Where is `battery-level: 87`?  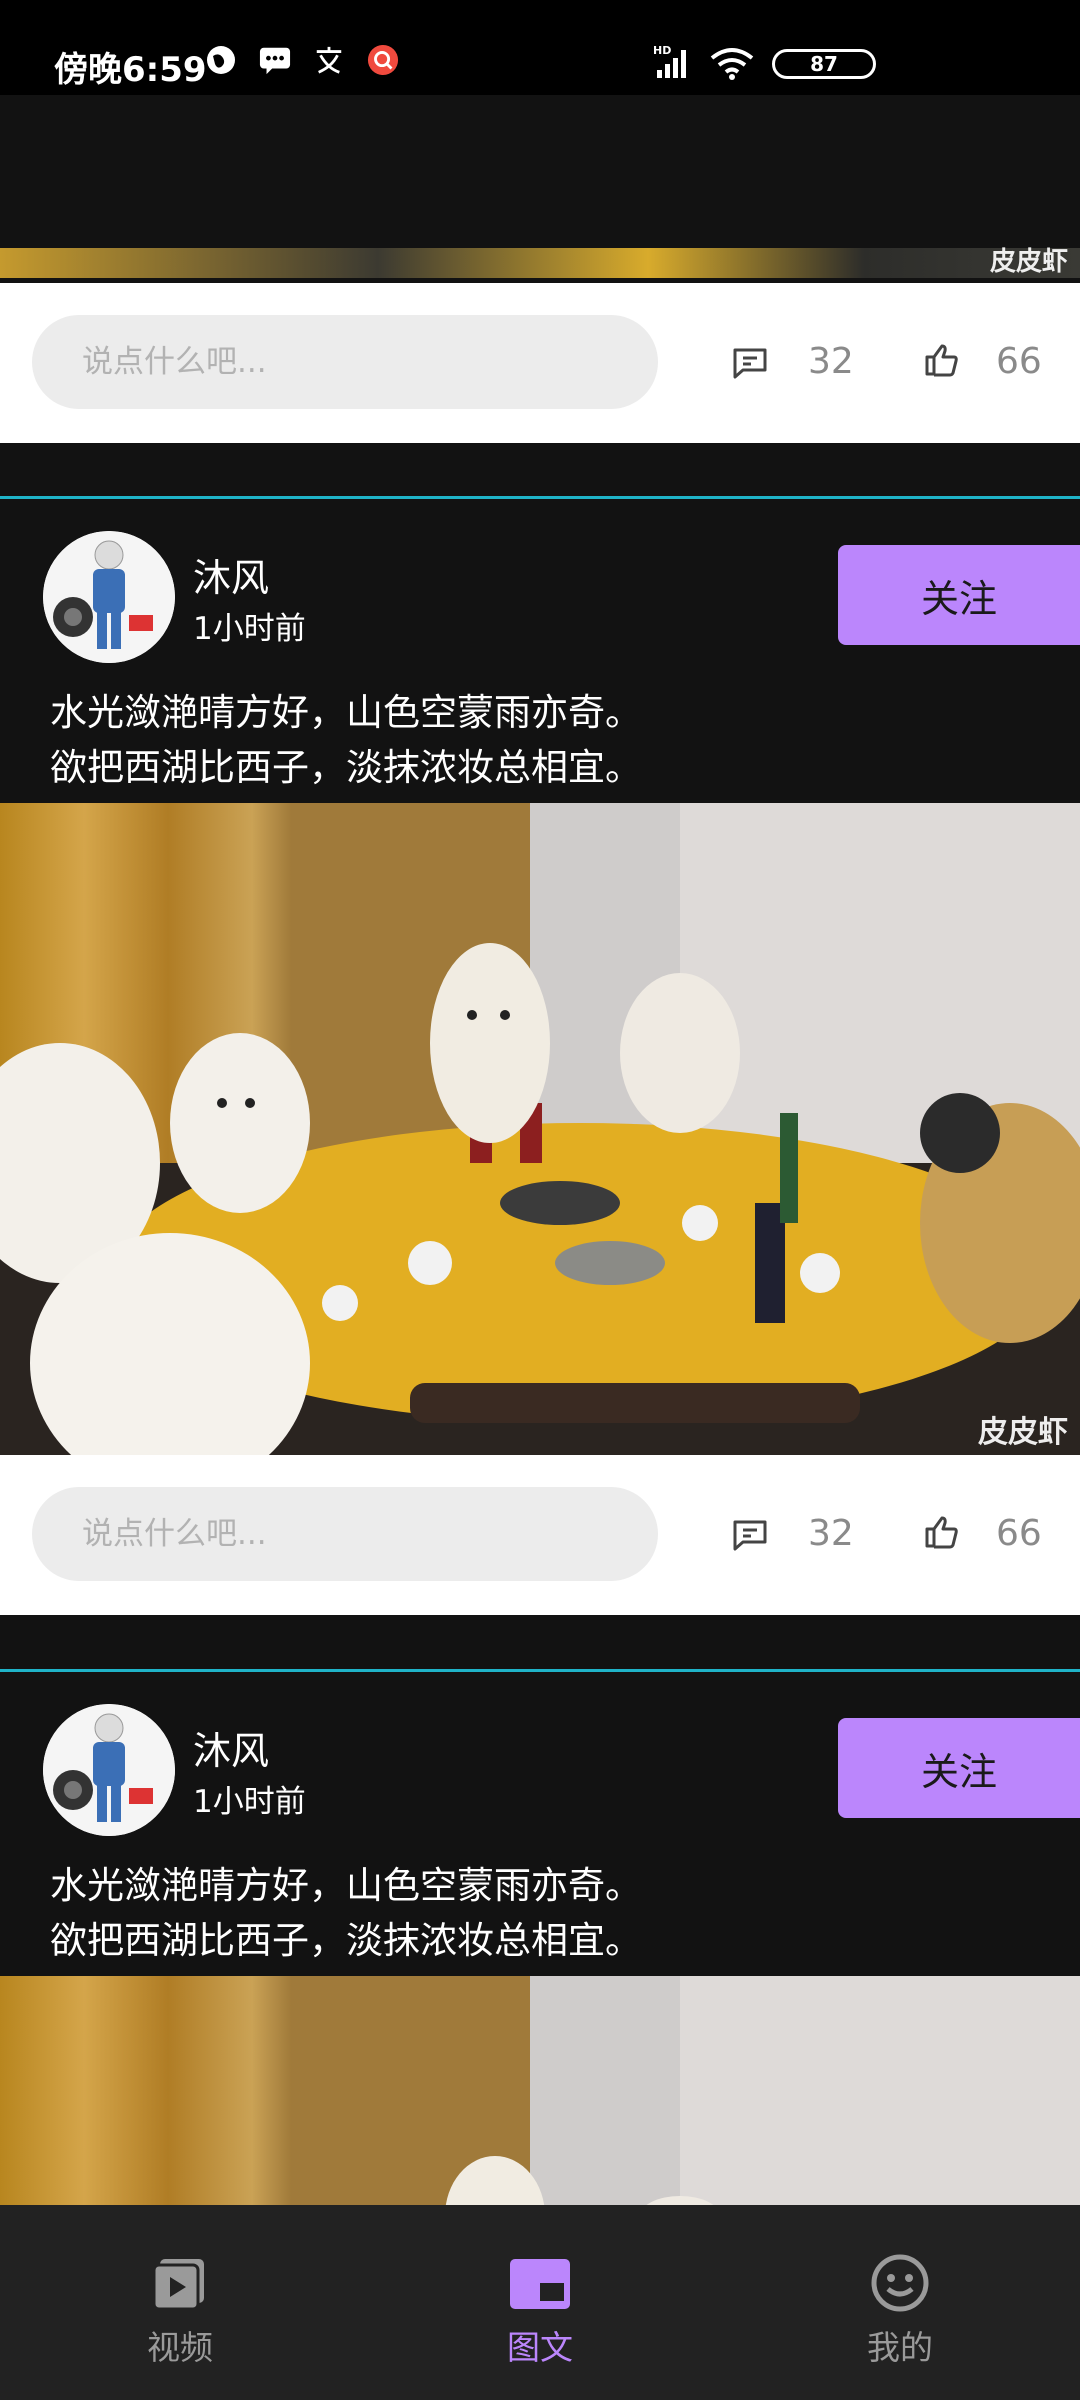
battery-level: 87 is located at coordinates (824, 64).